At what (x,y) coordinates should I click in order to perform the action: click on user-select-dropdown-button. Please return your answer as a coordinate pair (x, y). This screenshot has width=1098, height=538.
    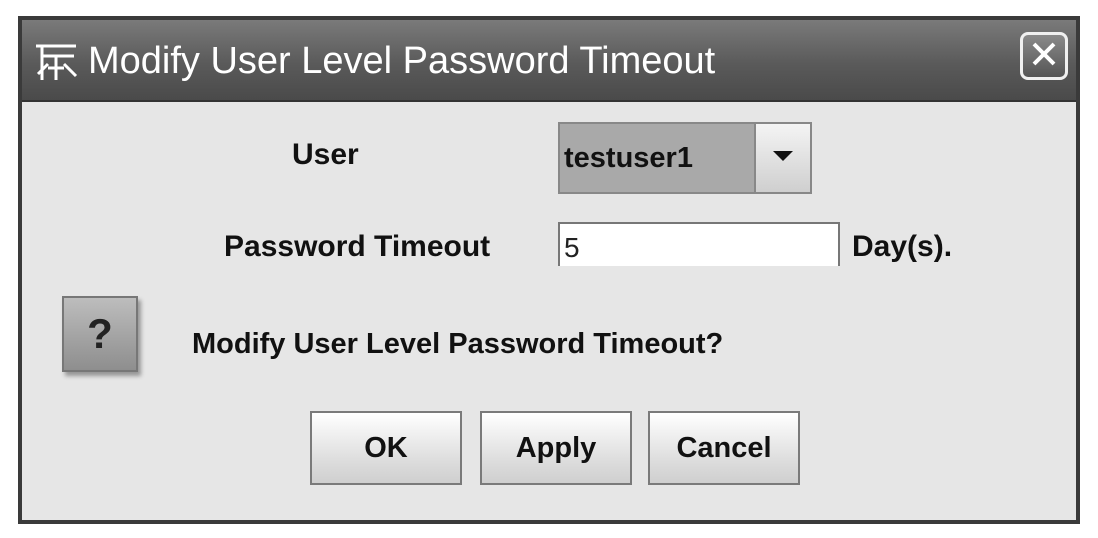
    Looking at the image, I should click on (782, 158).